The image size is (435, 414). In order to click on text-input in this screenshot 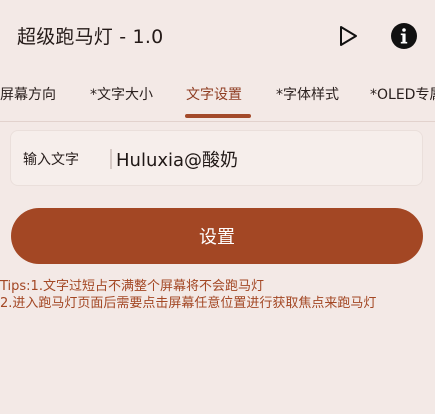, I will do `click(266, 159)`.